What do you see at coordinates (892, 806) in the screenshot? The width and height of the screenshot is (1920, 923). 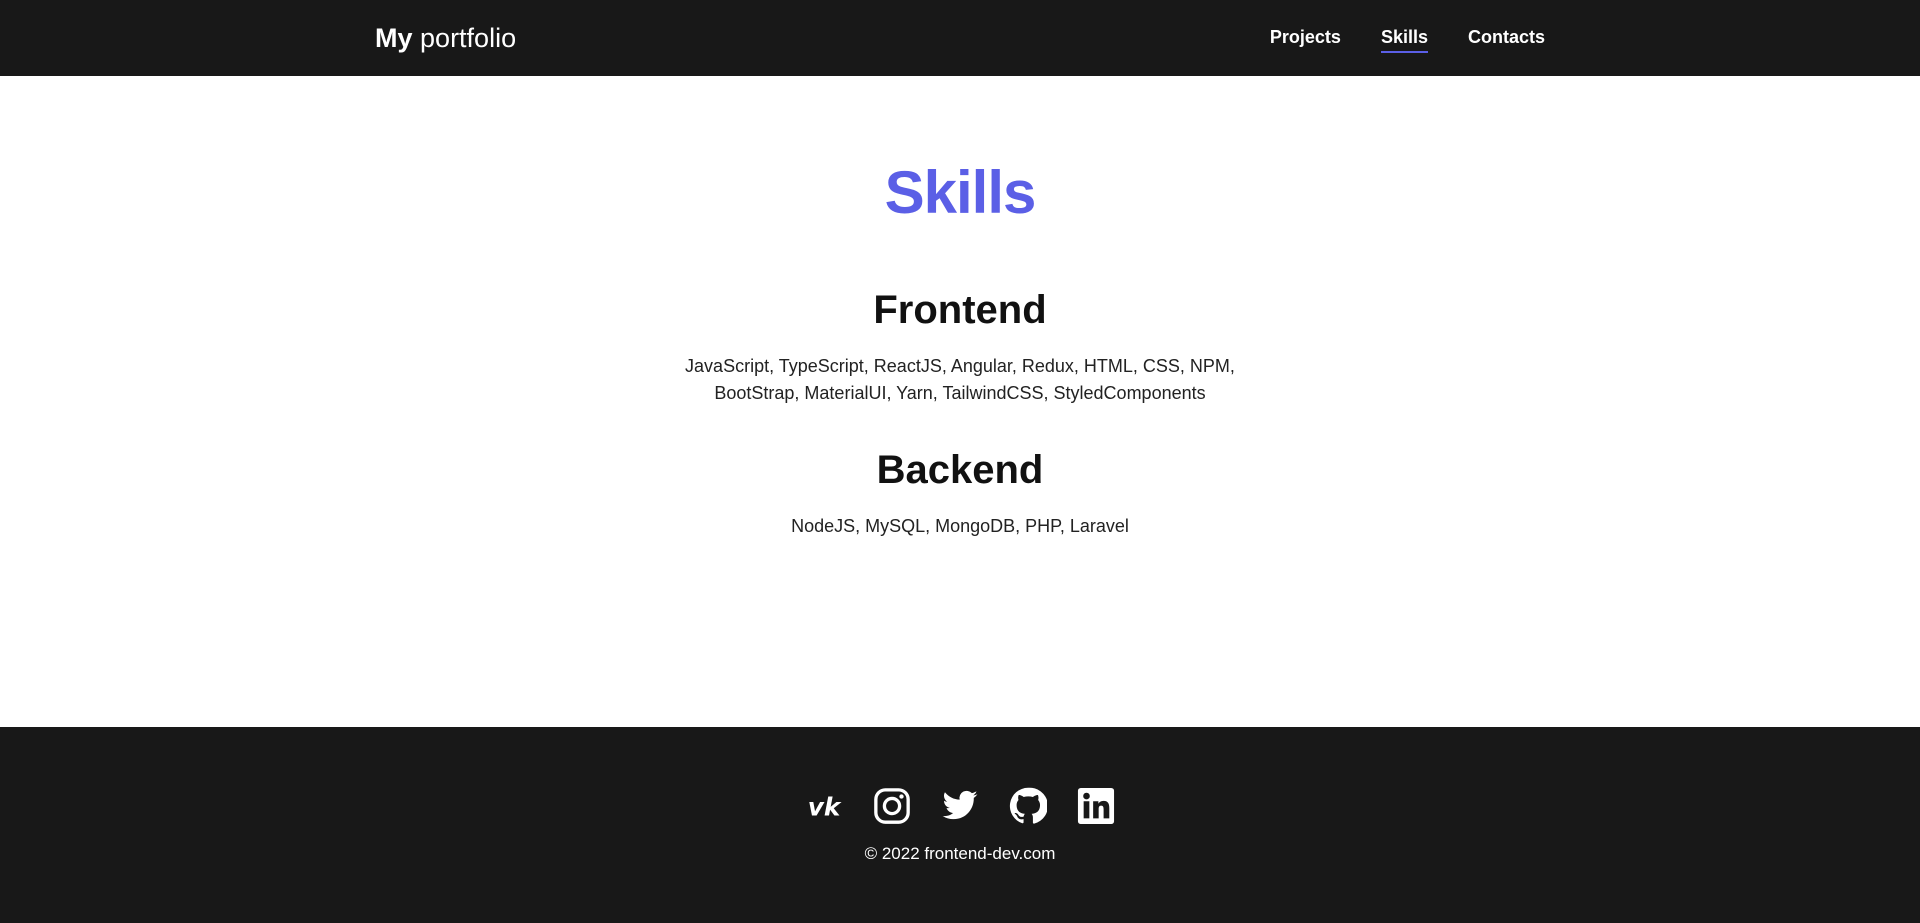 I see `instagram-icon` at bounding box center [892, 806].